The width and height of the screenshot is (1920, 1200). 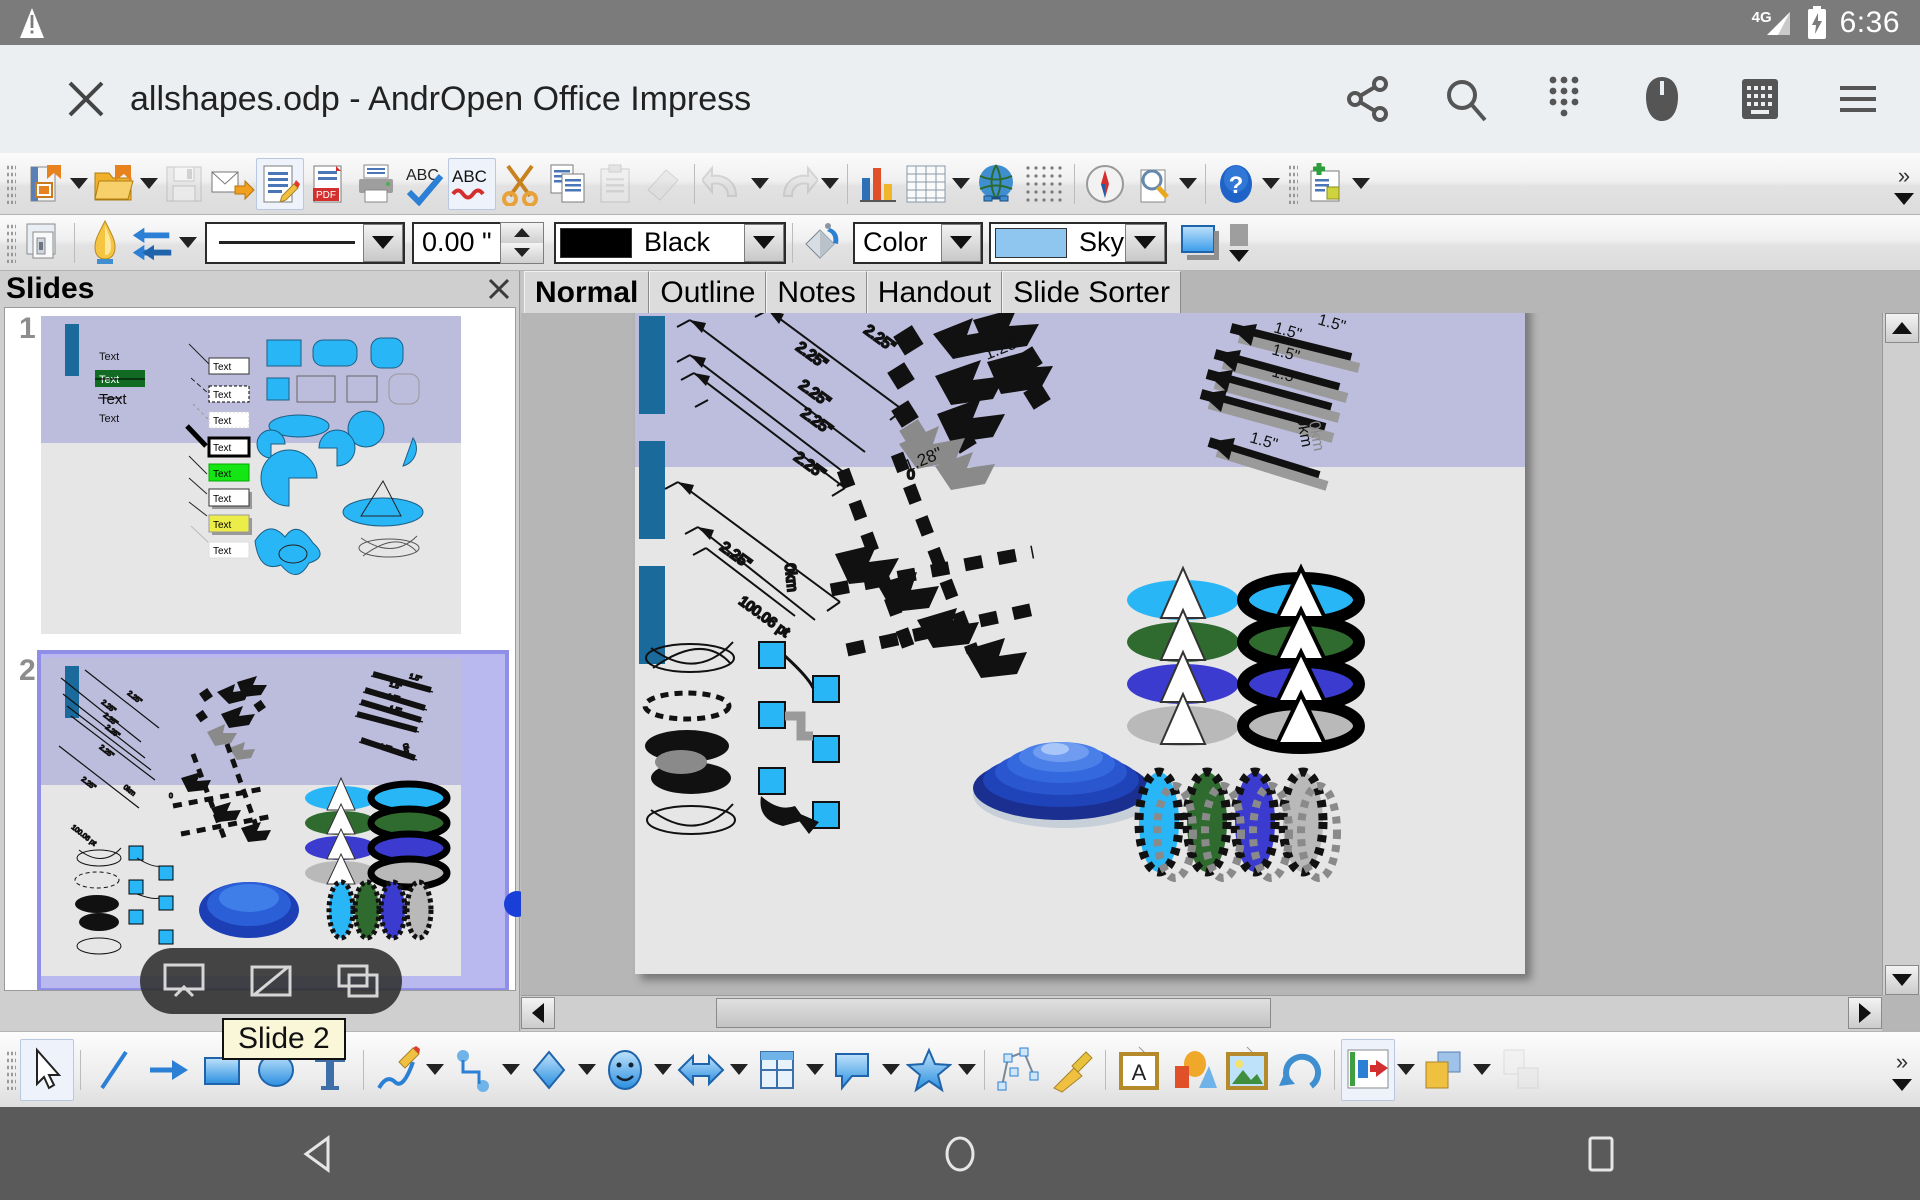 I want to click on arrow-style-dropdown, so click(x=188, y=243).